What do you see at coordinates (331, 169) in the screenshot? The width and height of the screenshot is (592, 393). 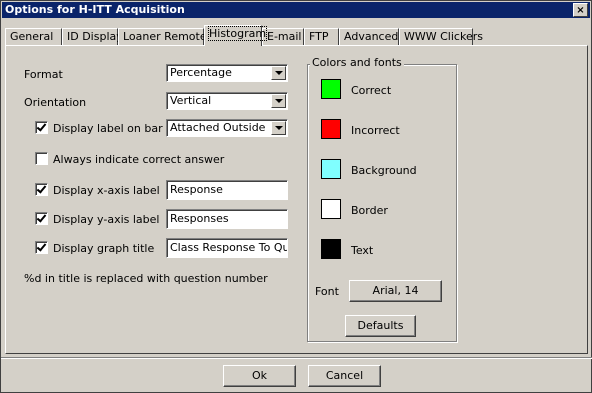 I see `background-color-swatch` at bounding box center [331, 169].